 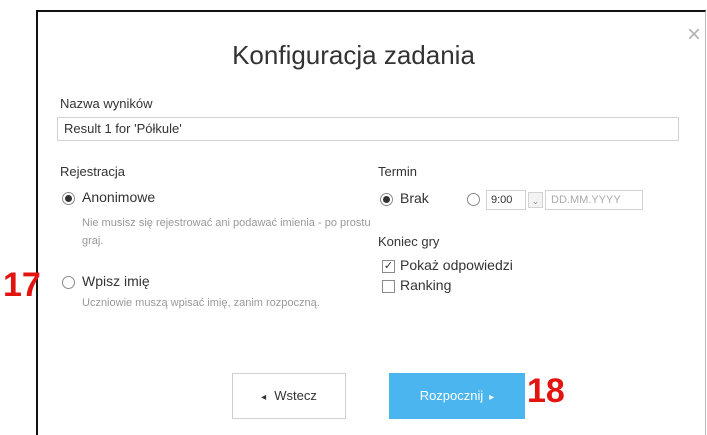 I want to click on back-button: ◂ Wstecz, so click(x=289, y=396).